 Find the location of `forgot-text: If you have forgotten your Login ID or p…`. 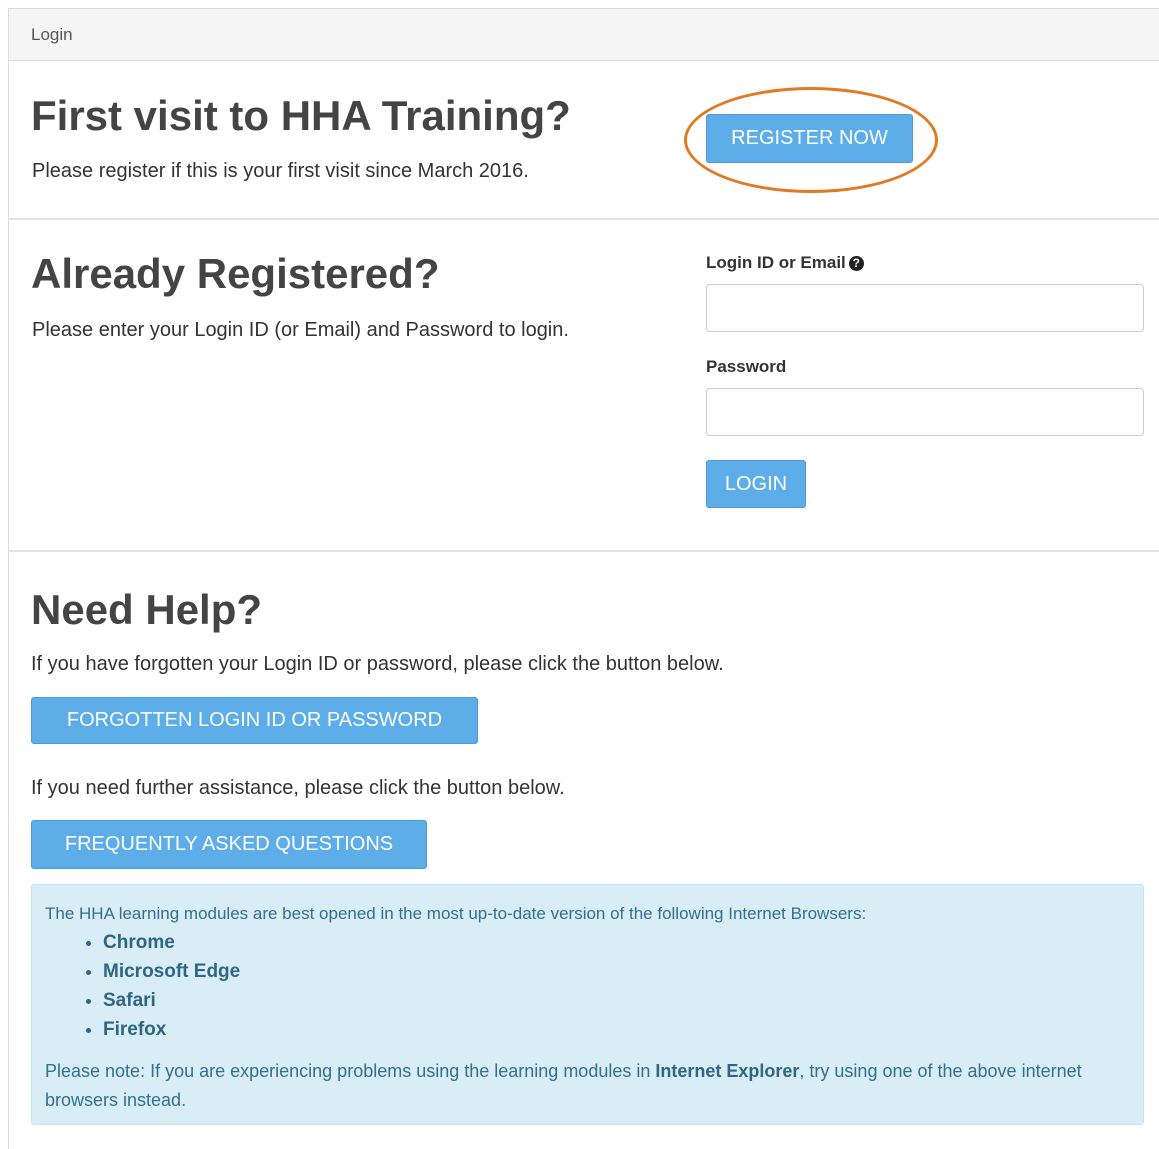

forgot-text: If you have forgotten your Login ID or p… is located at coordinates (377, 664).